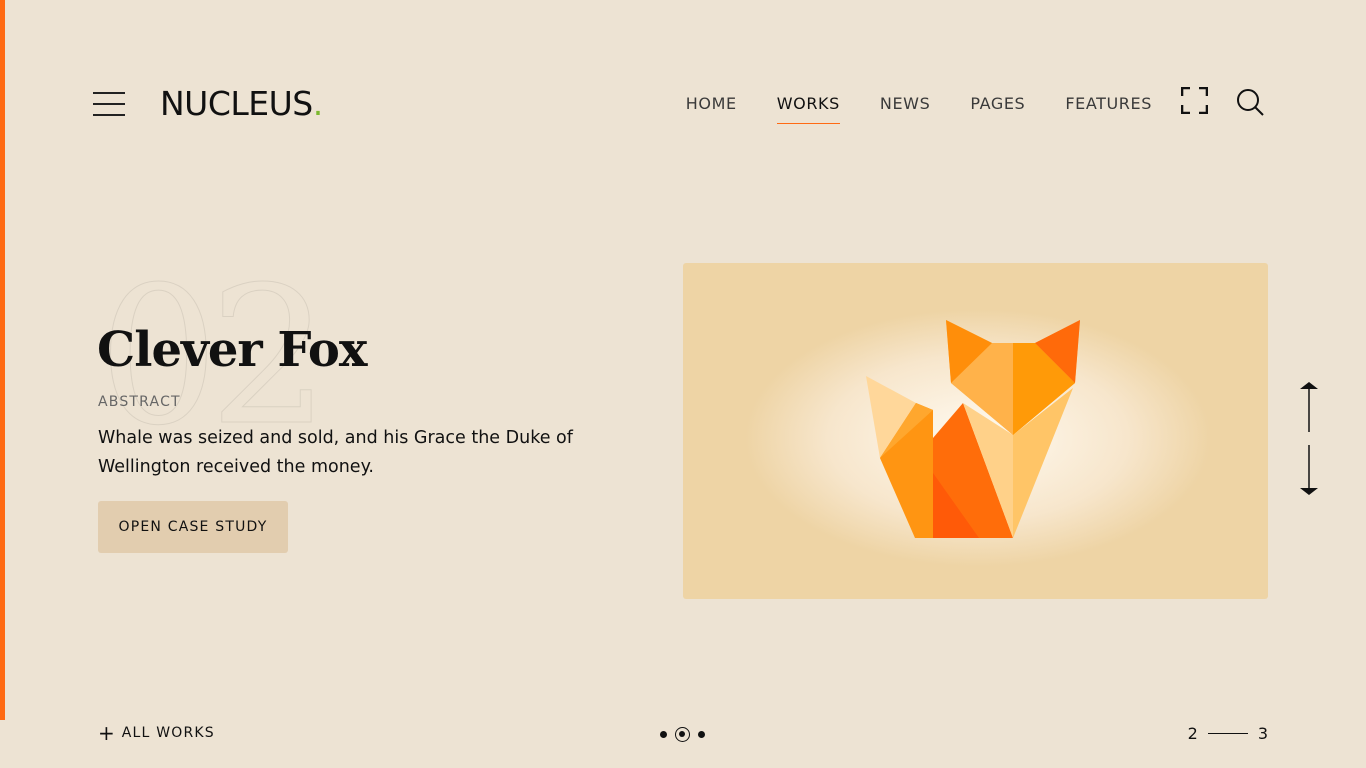  I want to click on pager-current: 2, so click(1192, 733).